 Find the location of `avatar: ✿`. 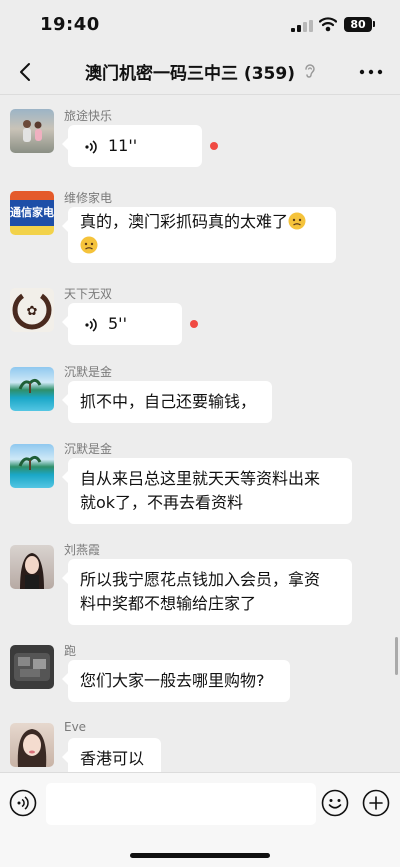

avatar: ✿ is located at coordinates (32, 310).